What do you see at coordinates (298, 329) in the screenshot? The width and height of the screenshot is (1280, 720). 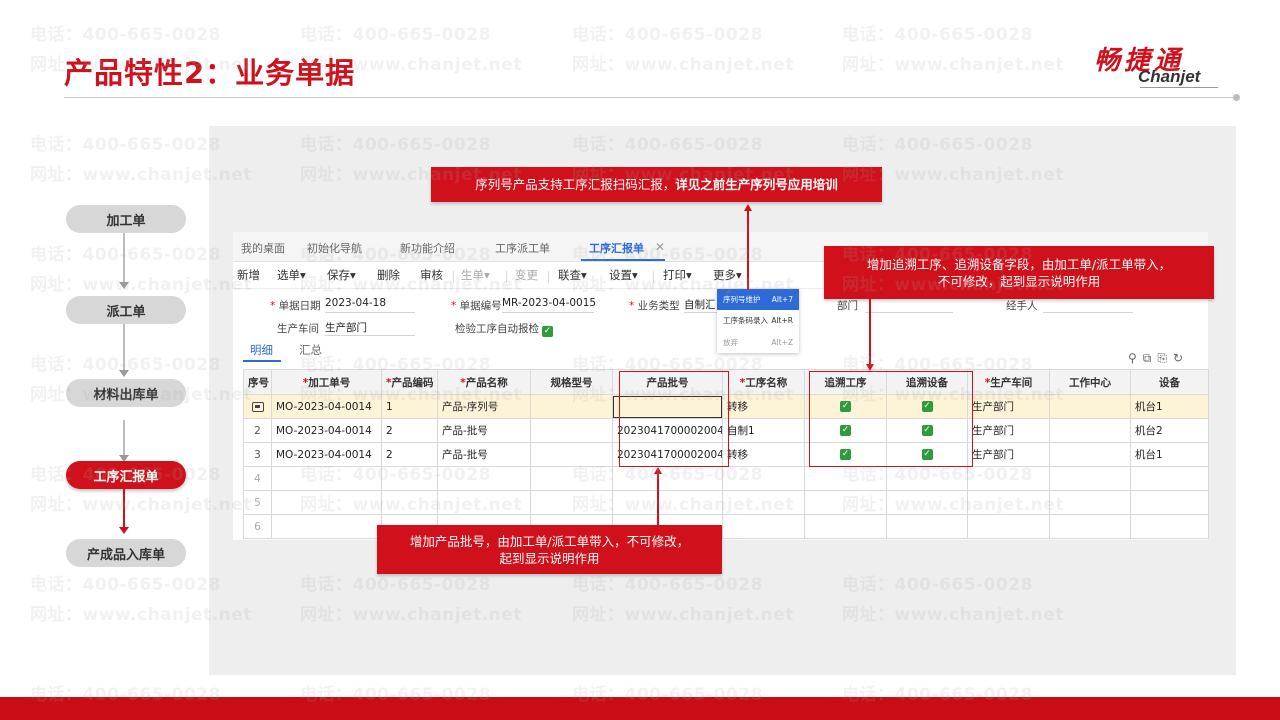 I see `workshop-label: 生产车间` at bounding box center [298, 329].